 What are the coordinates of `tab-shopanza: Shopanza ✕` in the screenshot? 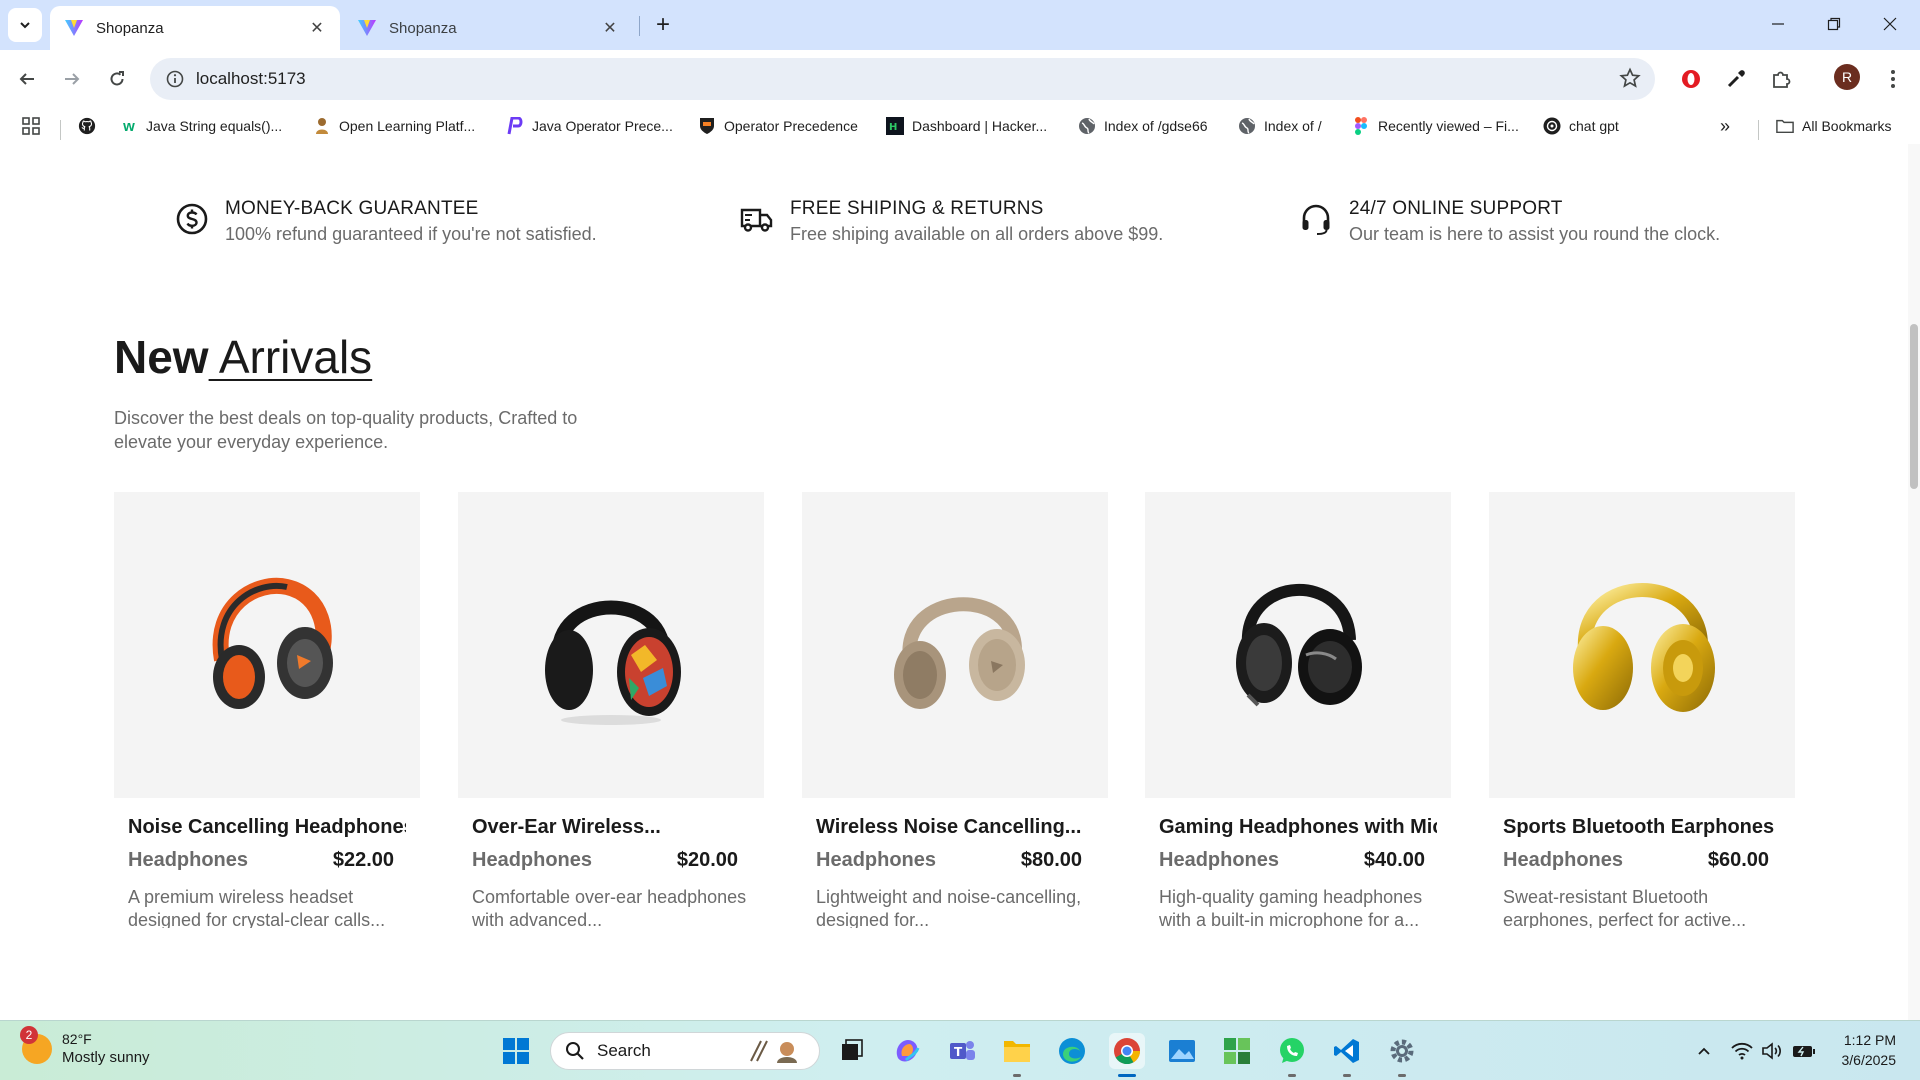 It's located at (488, 28).